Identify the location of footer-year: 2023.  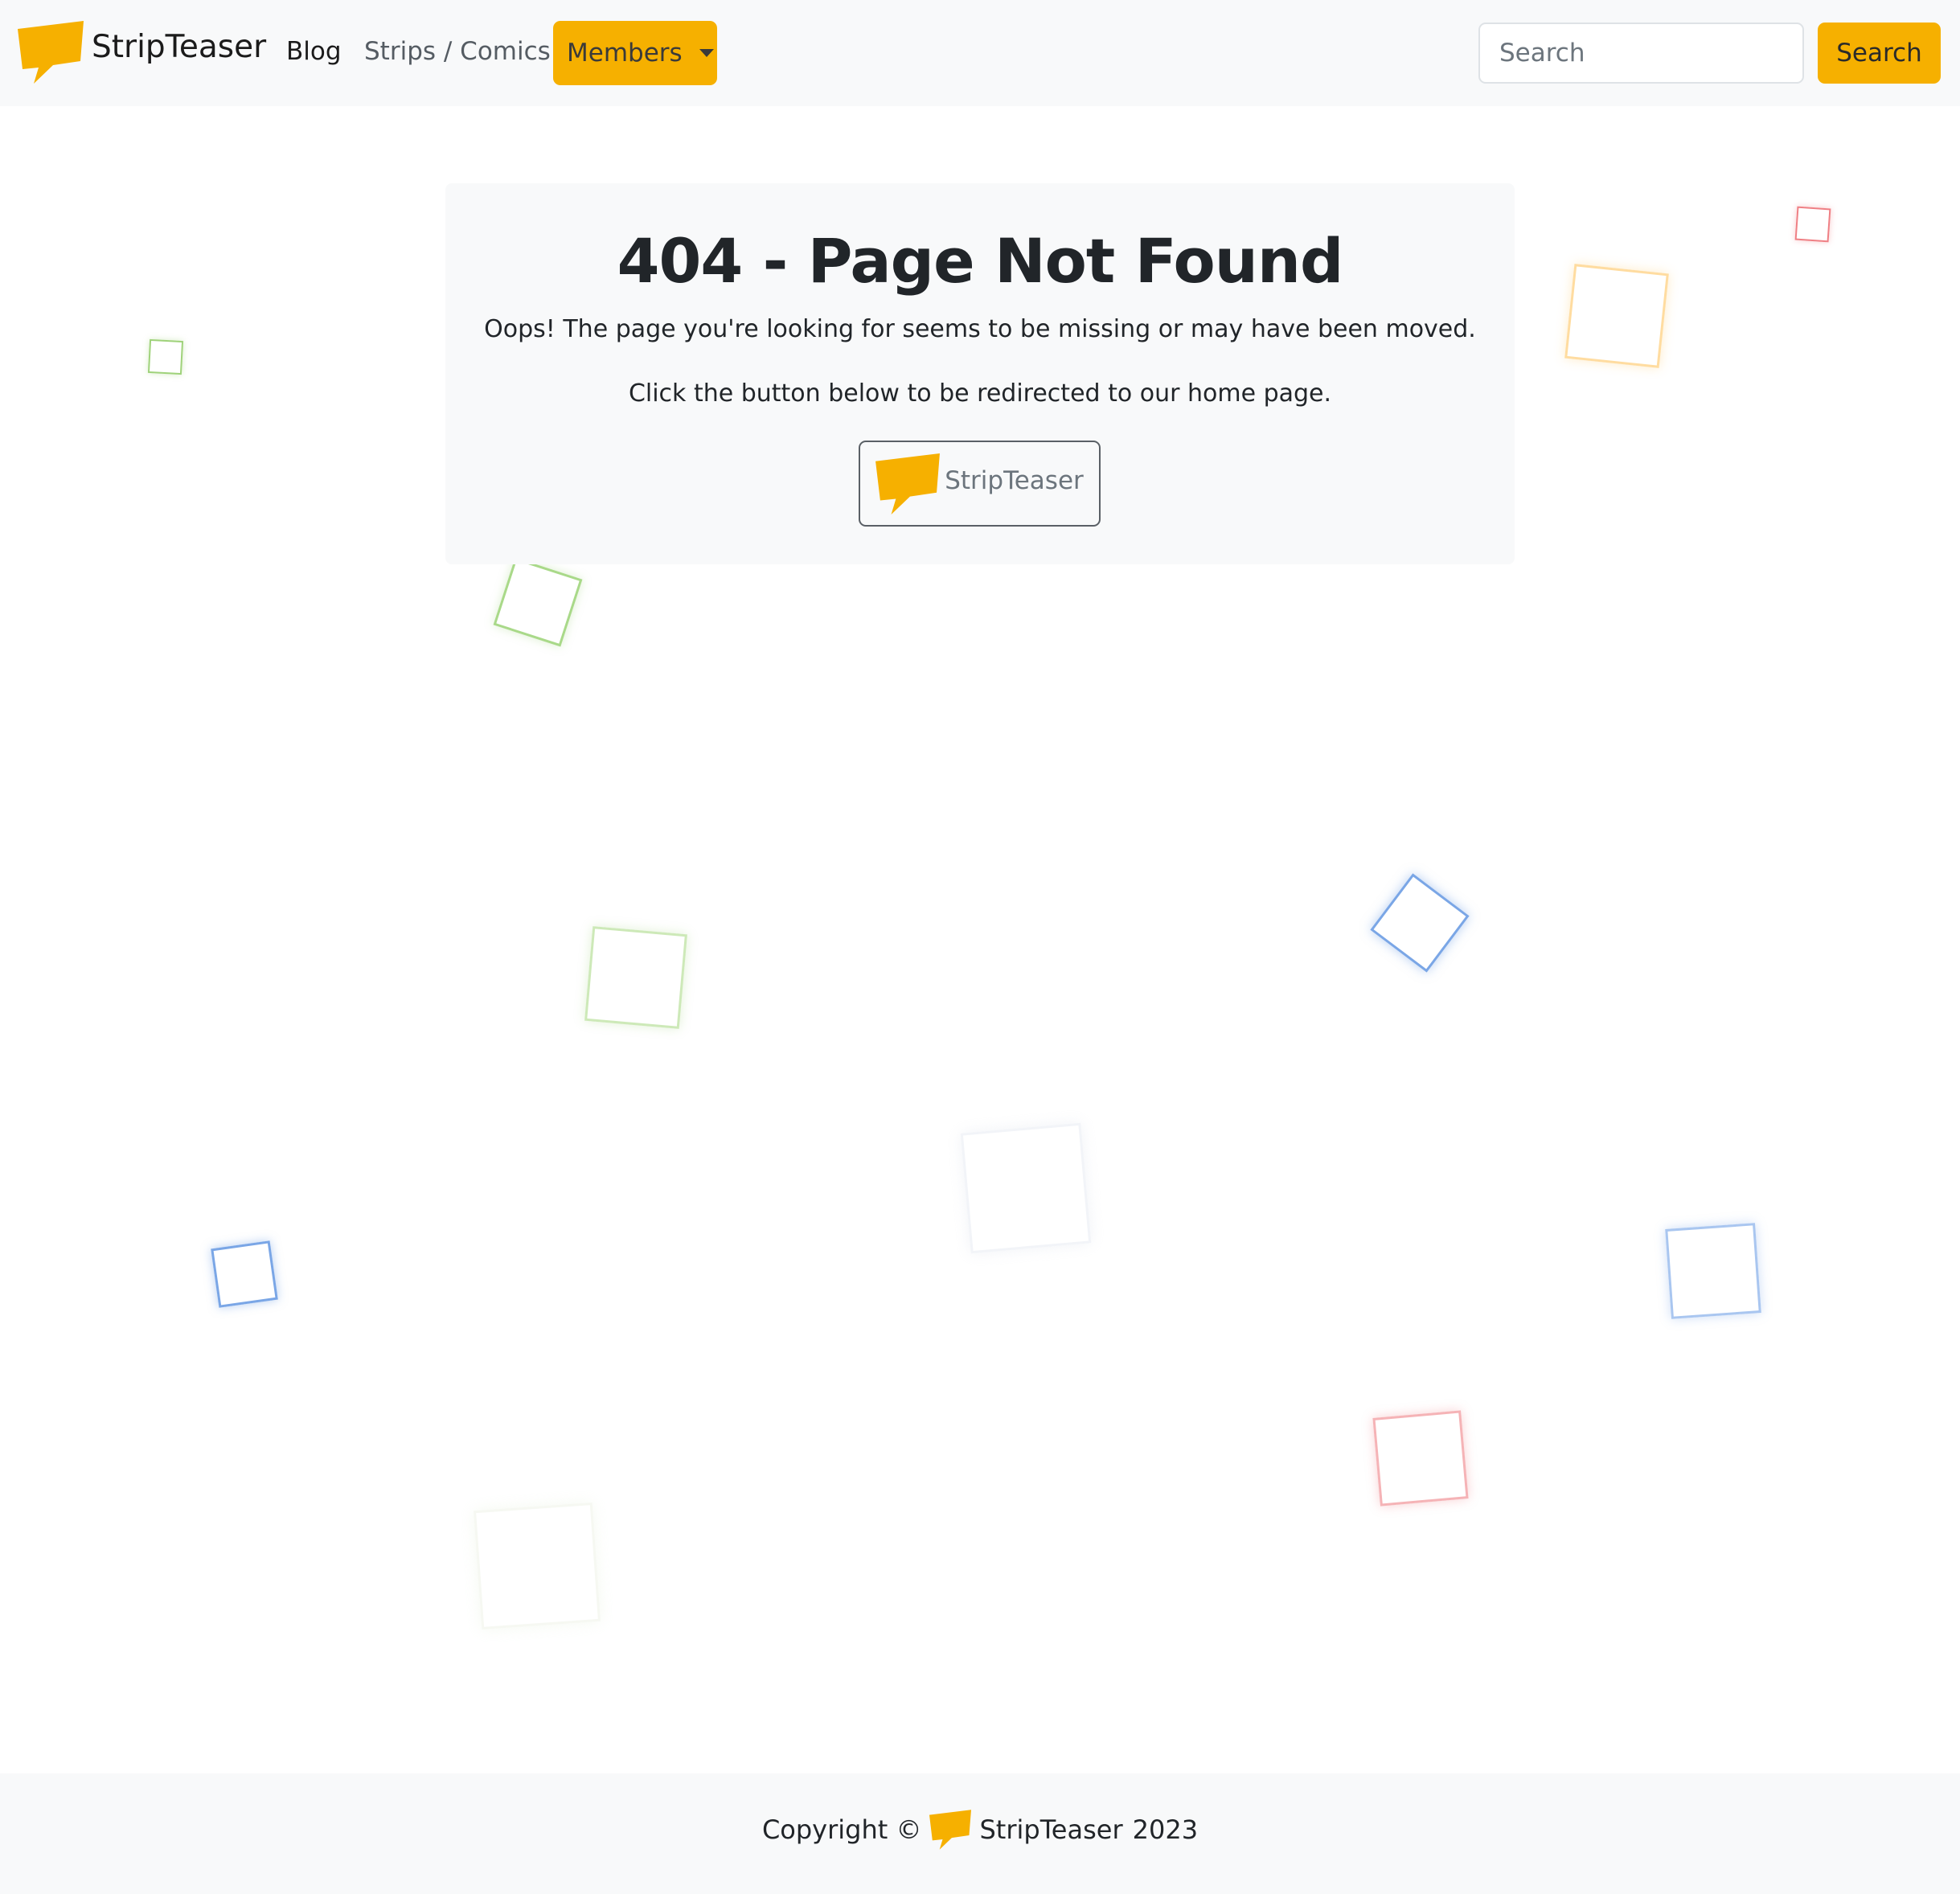
(1165, 1829).